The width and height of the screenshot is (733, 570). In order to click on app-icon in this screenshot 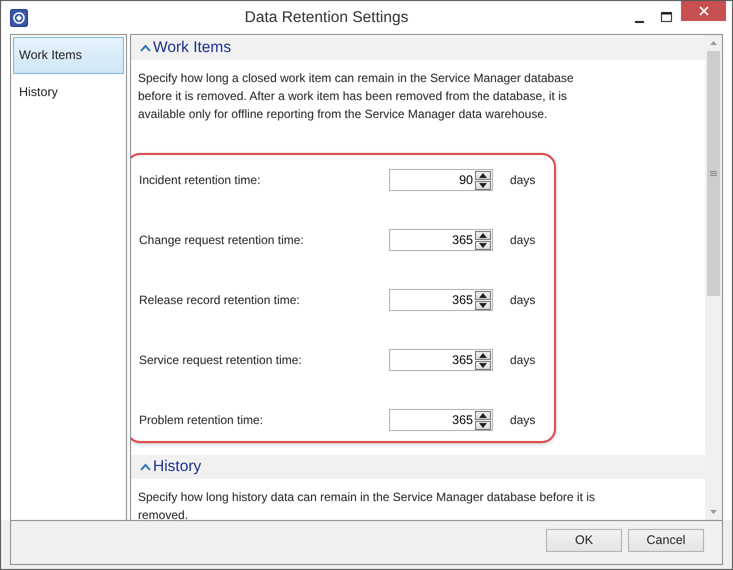, I will do `click(19, 17)`.